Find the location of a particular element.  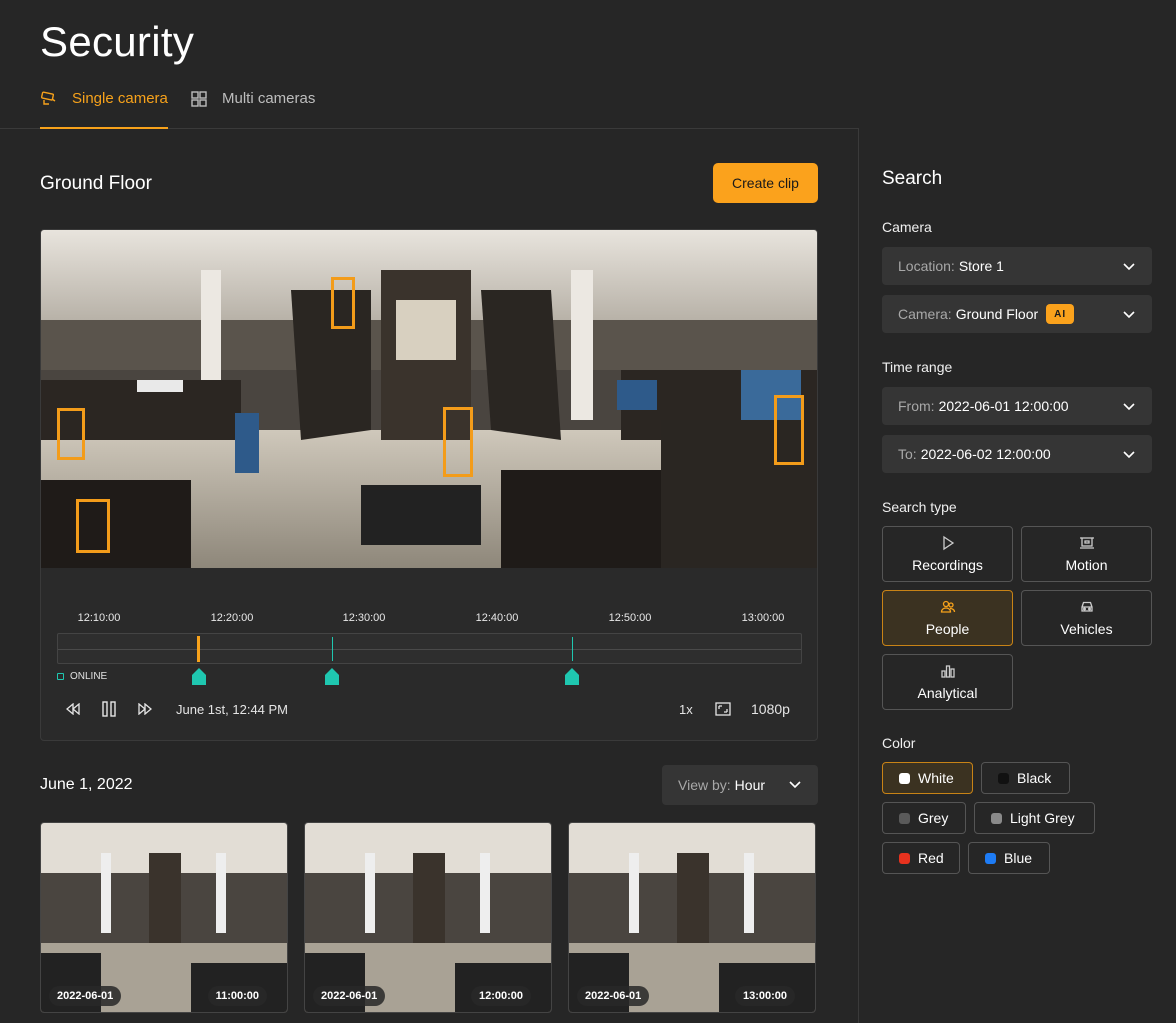

view-by-select: View by: Hour is located at coordinates (740, 785).